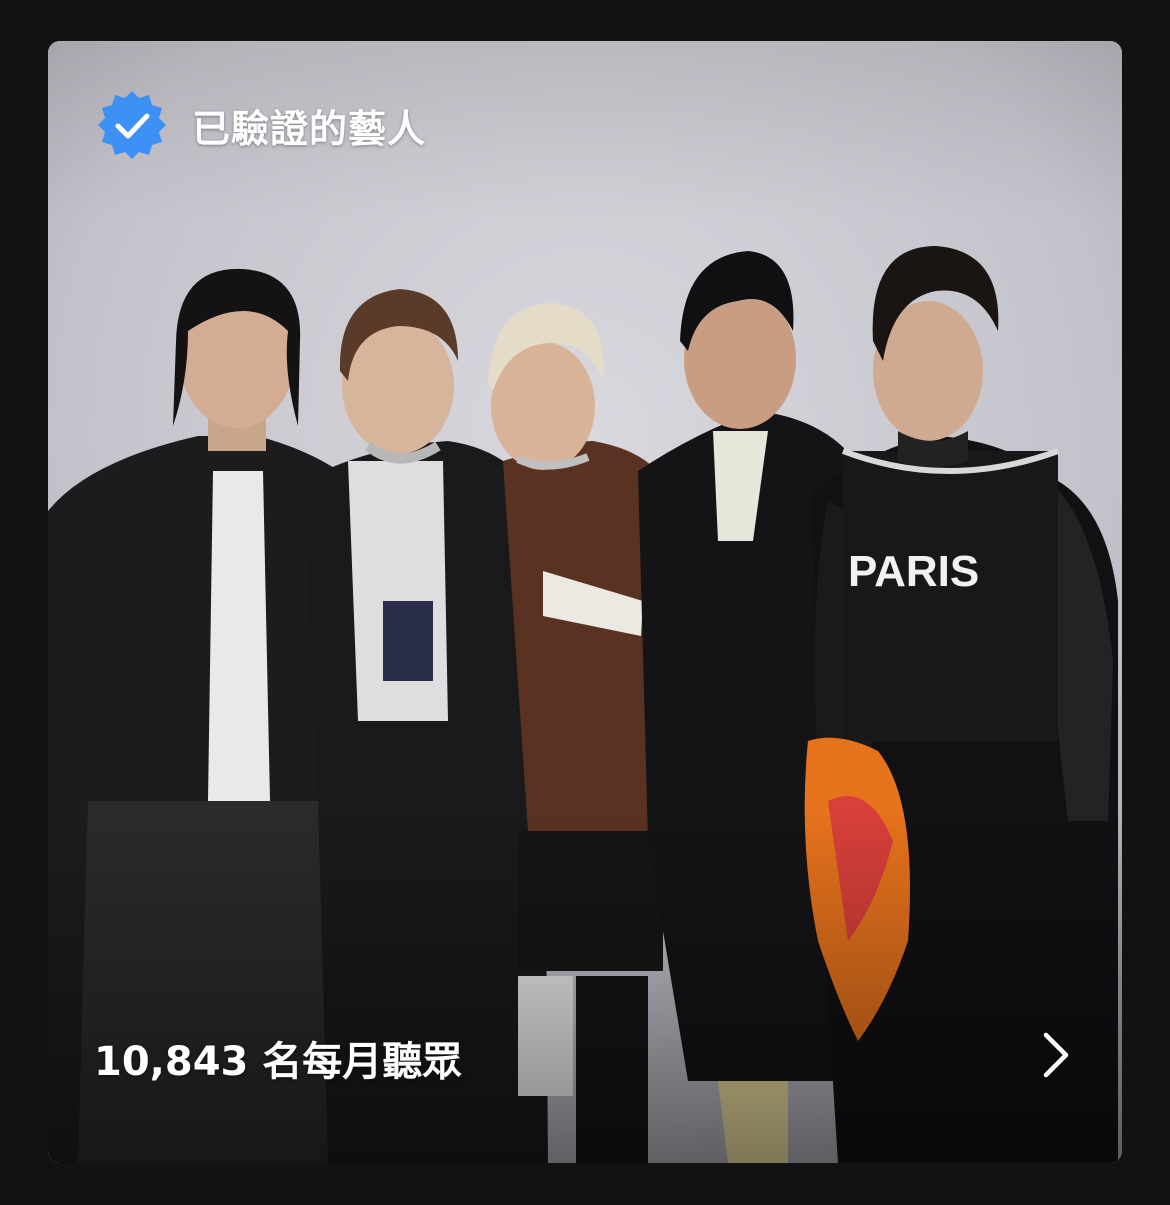  What do you see at coordinates (278, 1062) in the screenshot?
I see `monthly-listeners-count: 10,843 名每月聽眾` at bounding box center [278, 1062].